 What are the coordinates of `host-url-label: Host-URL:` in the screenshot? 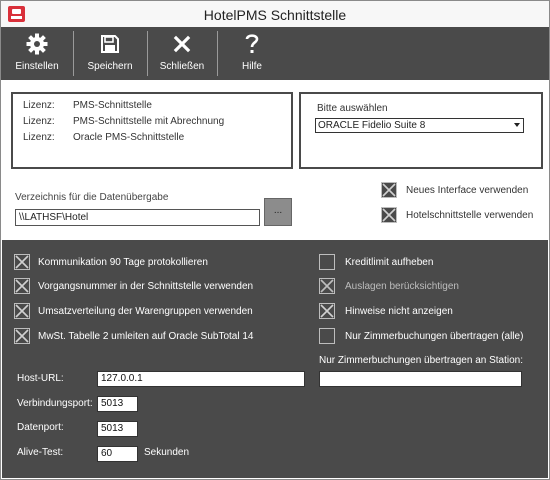 It's located at (40, 378).